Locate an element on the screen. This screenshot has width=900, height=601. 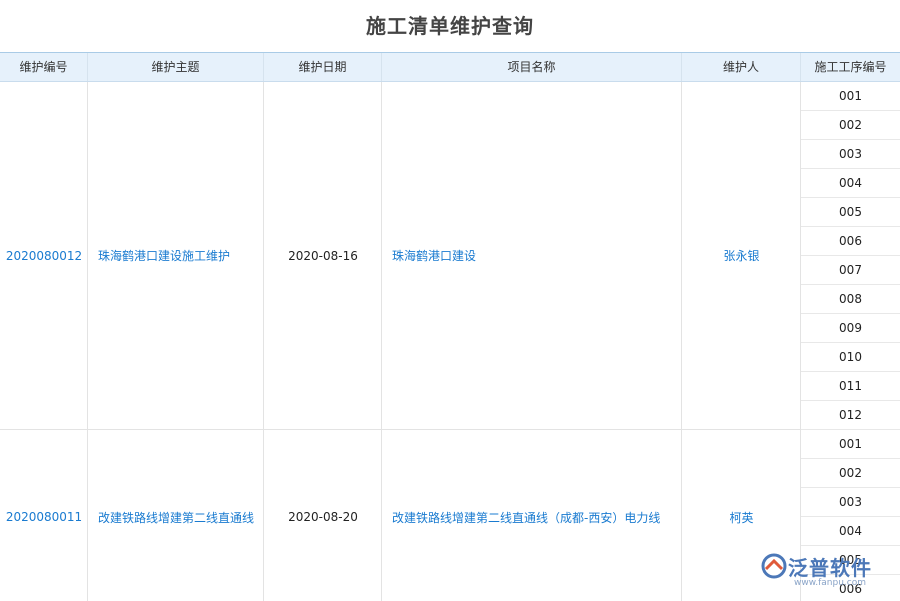
col-header-project: 项目名称 is located at coordinates (532, 67).